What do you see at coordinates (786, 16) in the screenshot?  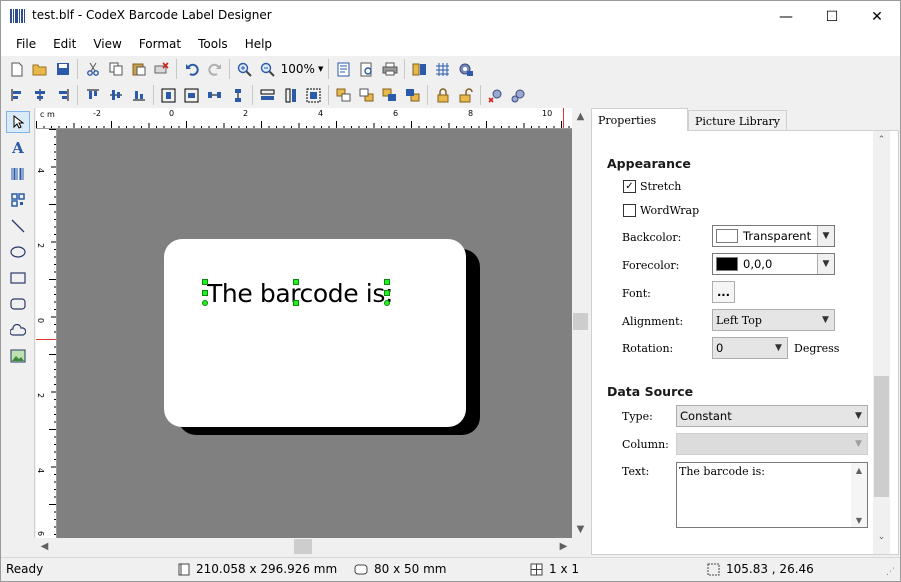 I see `minimize-button: —` at bounding box center [786, 16].